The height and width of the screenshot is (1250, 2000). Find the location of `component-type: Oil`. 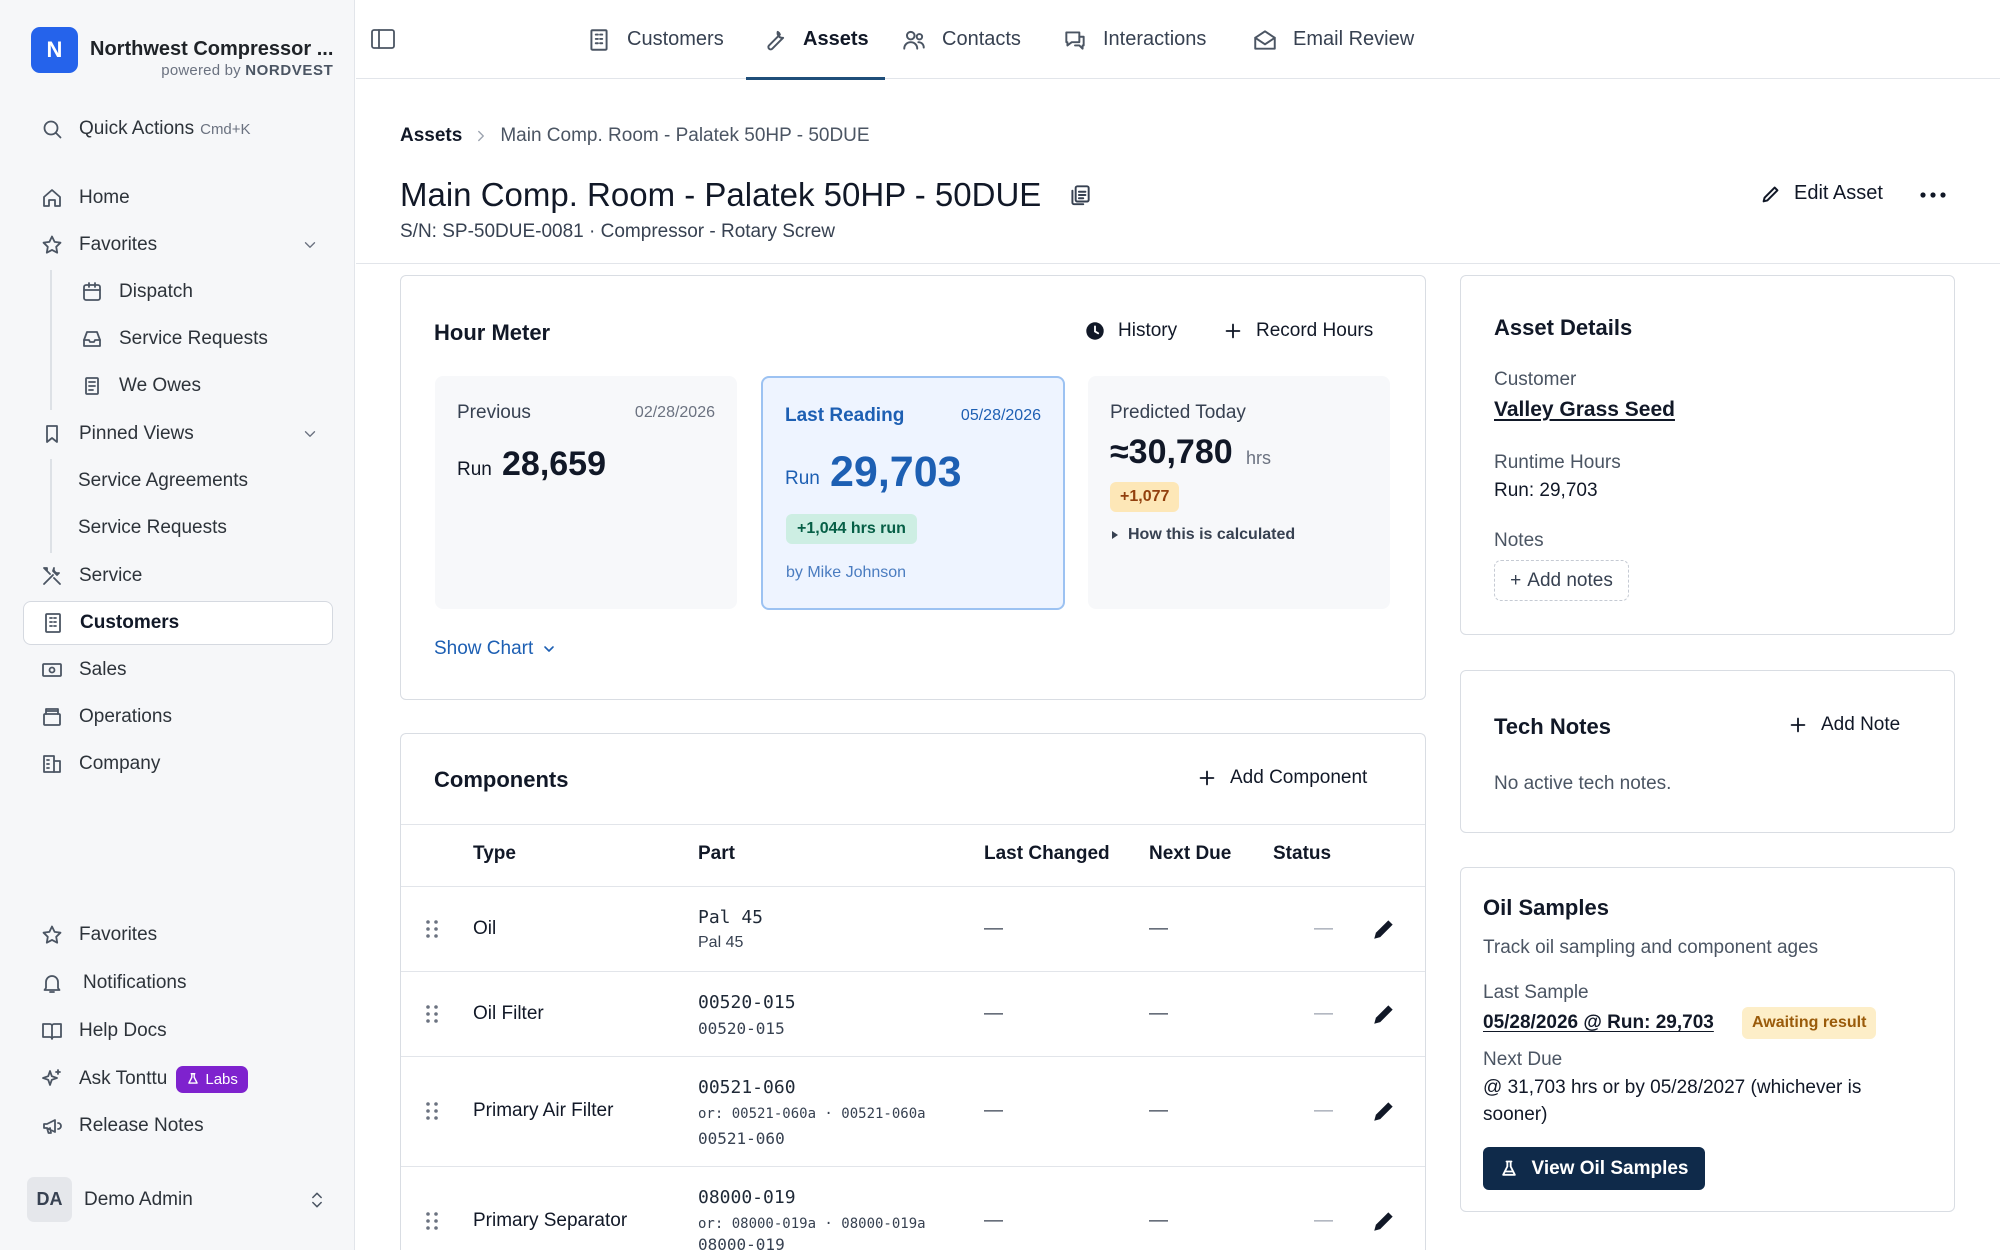

component-type: Oil is located at coordinates (485, 928).